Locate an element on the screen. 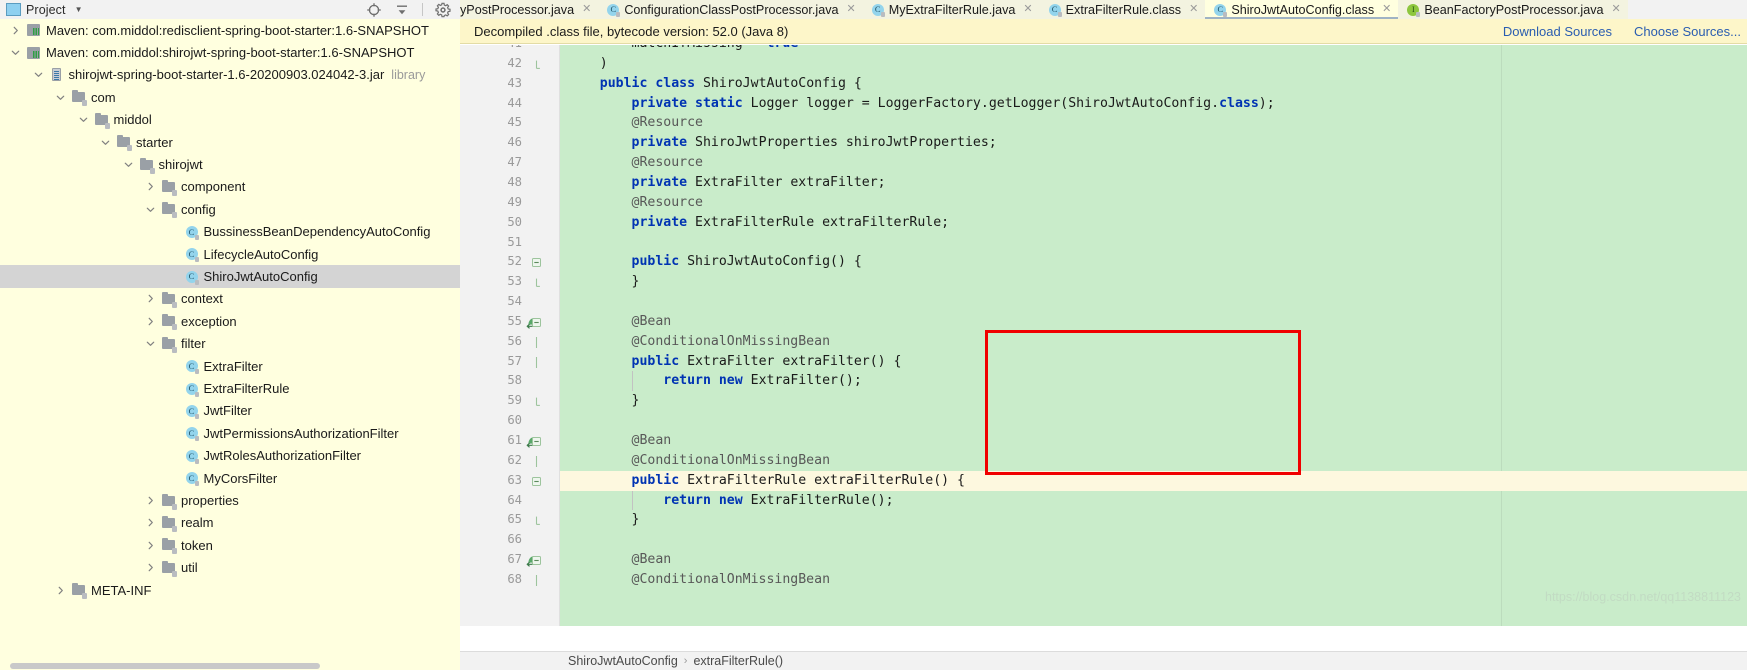  maven-module-icon is located at coordinates (34, 53).